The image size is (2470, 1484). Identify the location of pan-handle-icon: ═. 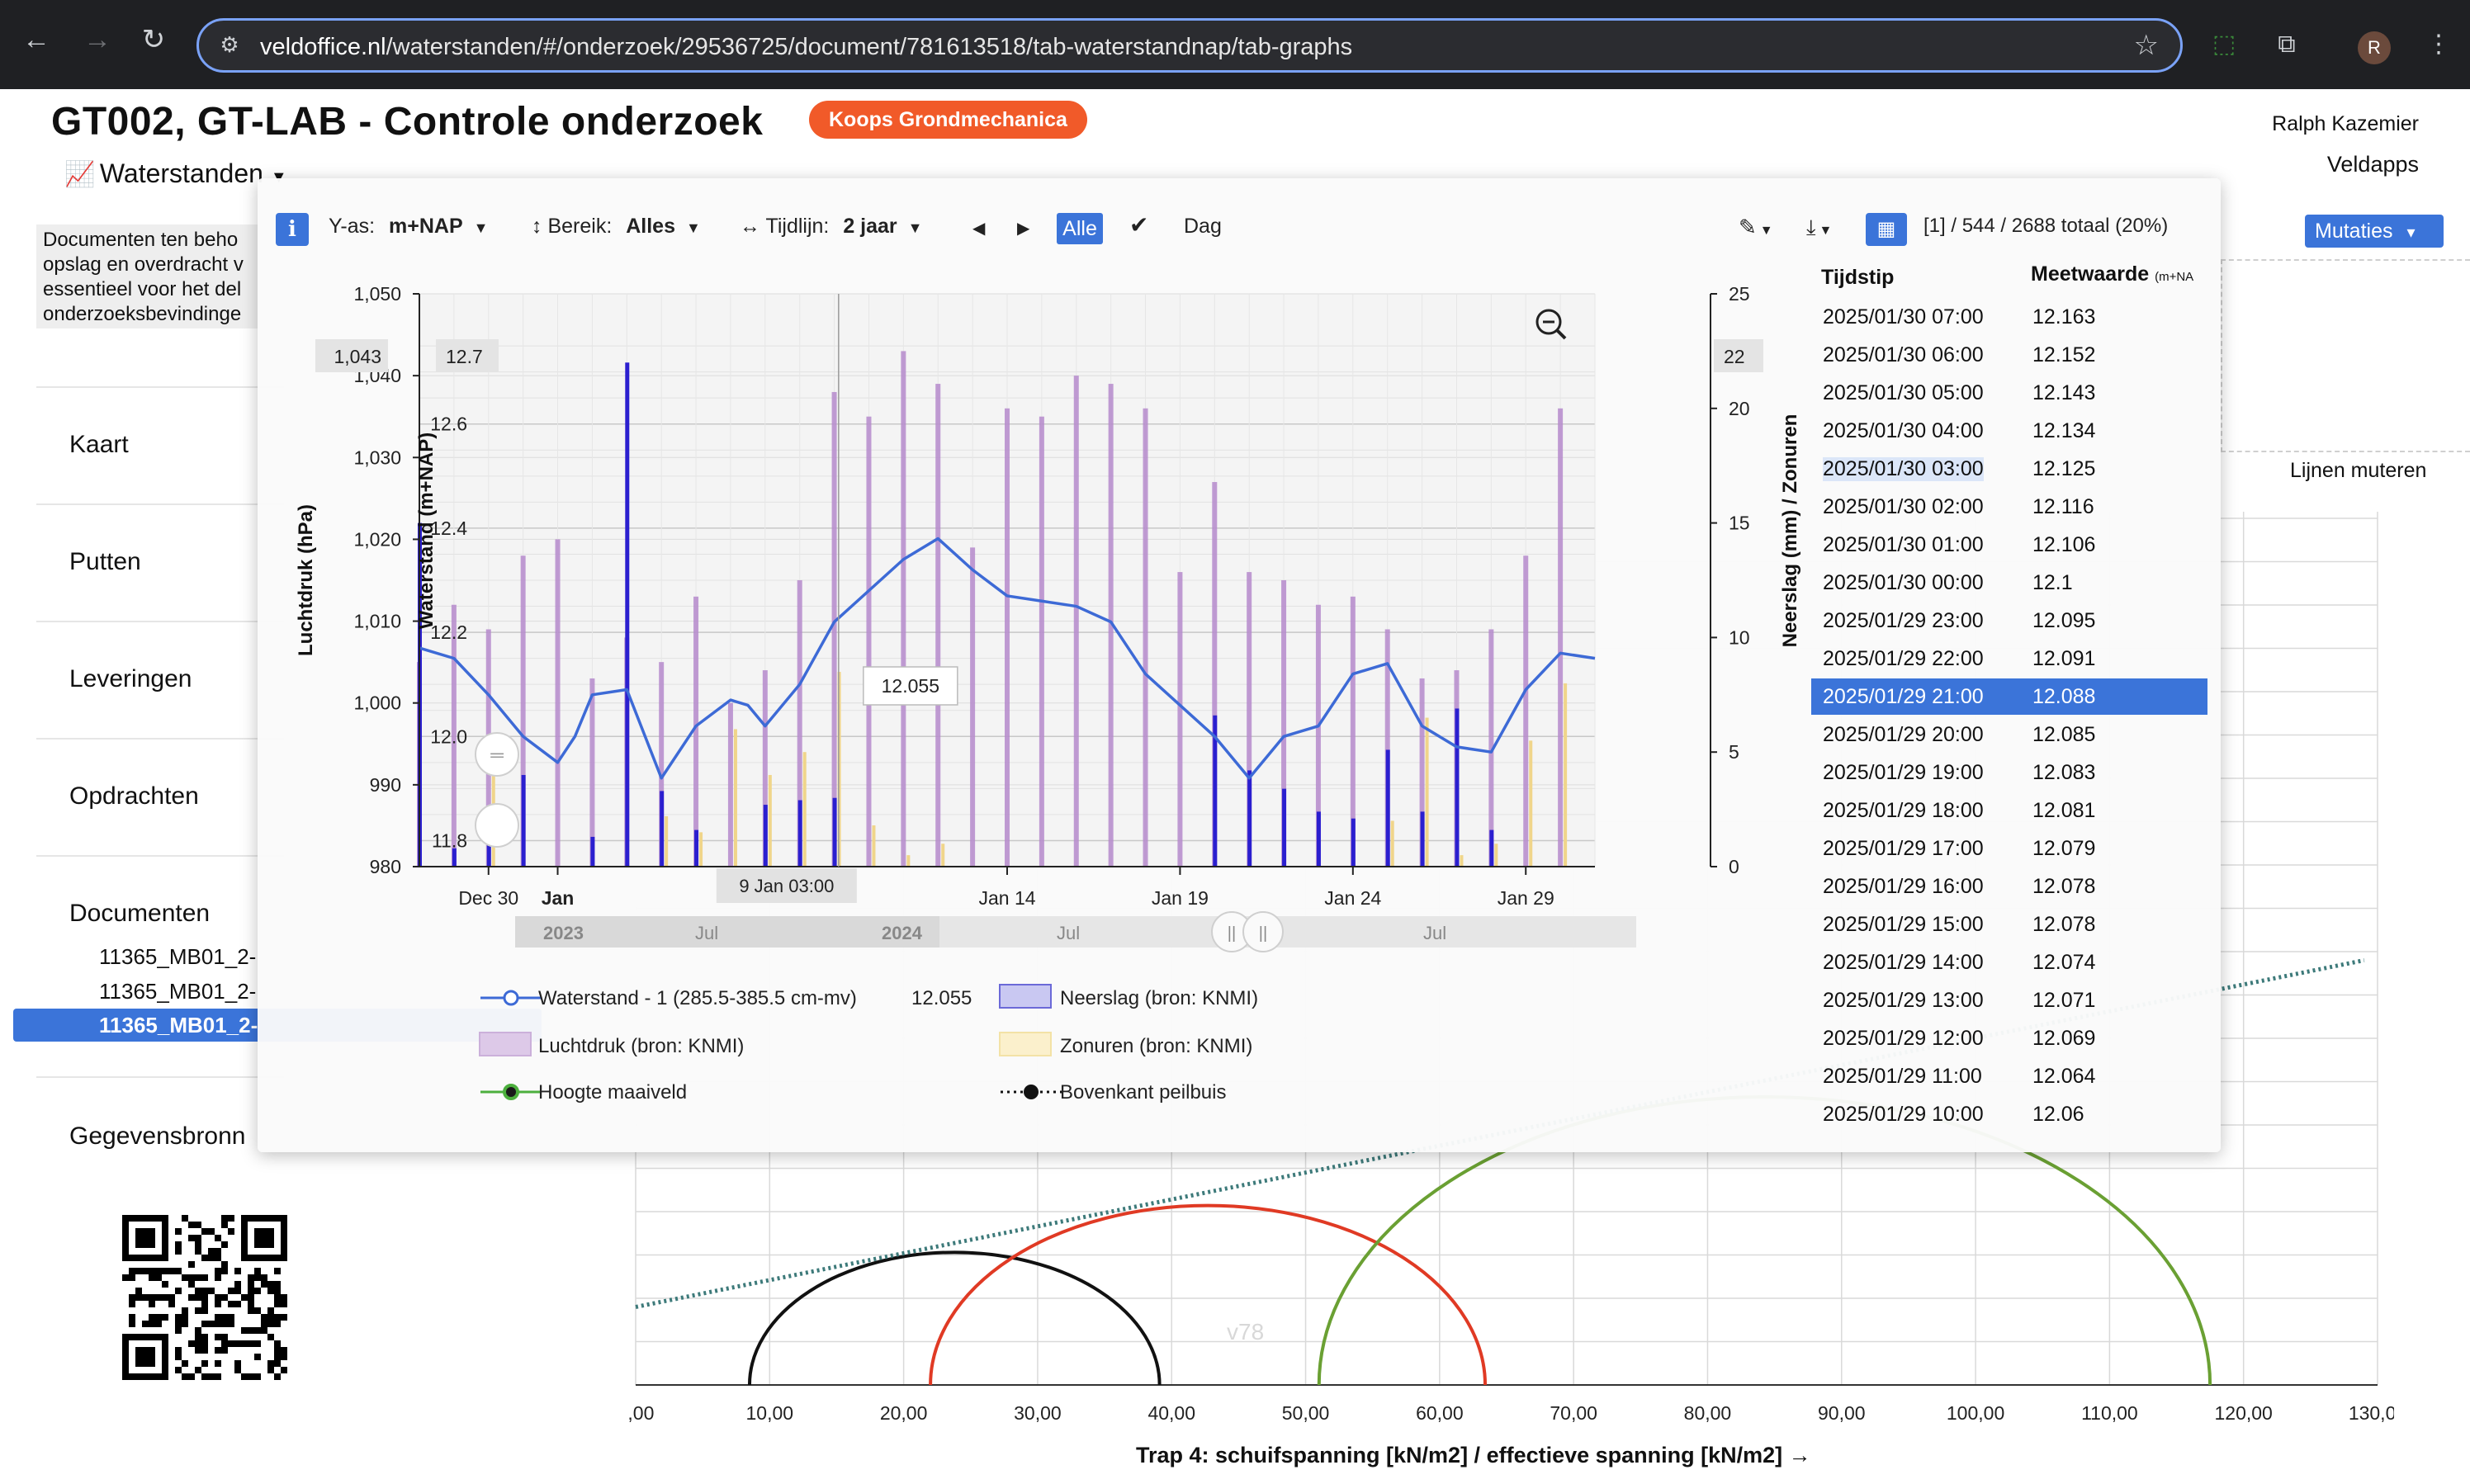
(497, 754).